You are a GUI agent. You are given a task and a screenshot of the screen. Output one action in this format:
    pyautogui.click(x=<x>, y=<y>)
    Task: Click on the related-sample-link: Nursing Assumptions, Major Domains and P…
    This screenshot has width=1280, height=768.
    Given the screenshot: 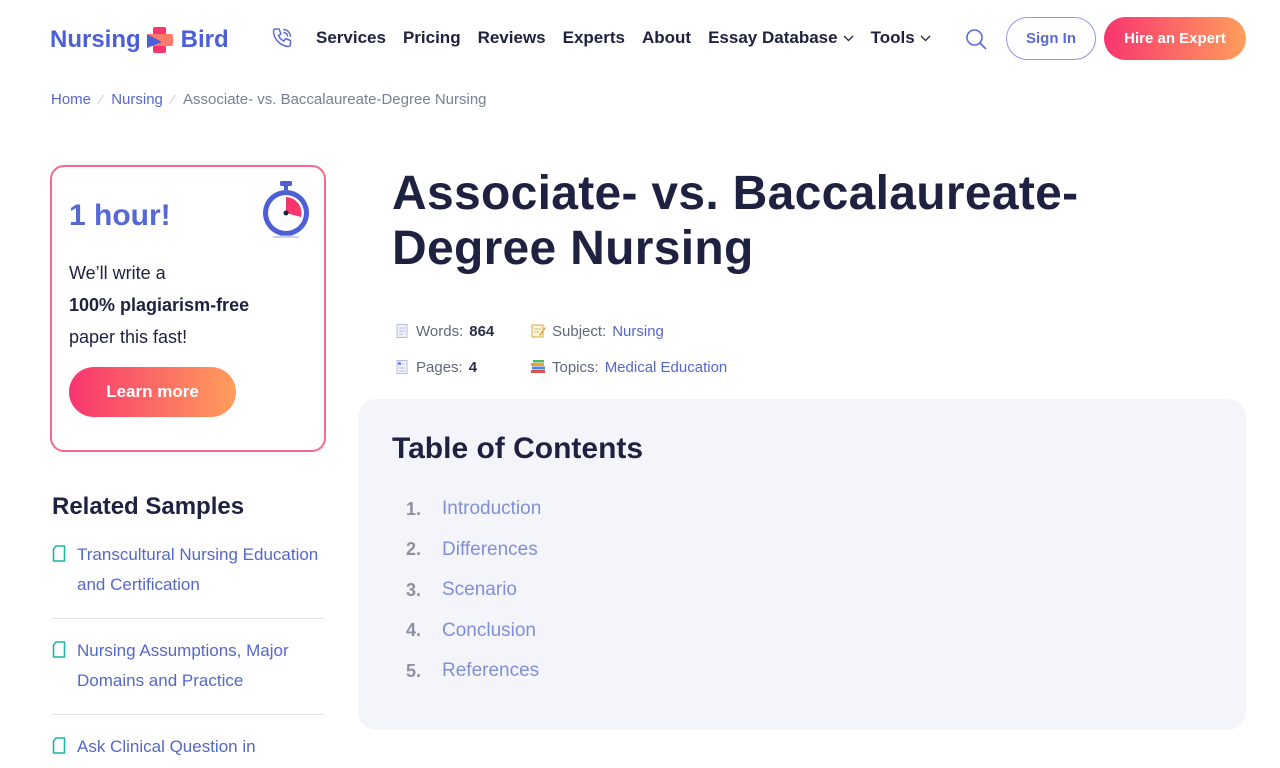 What is the action you would take?
    pyautogui.click(x=183, y=665)
    